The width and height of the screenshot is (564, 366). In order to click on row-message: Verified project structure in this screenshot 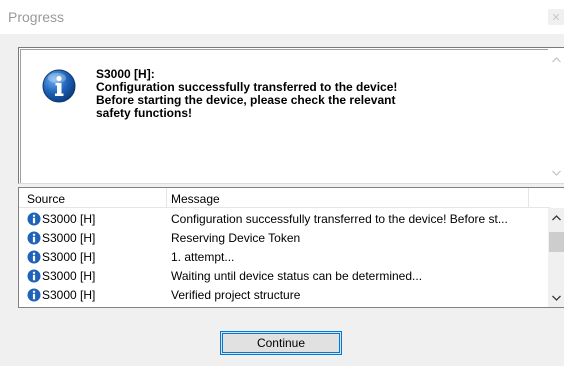, I will do `click(236, 295)`.